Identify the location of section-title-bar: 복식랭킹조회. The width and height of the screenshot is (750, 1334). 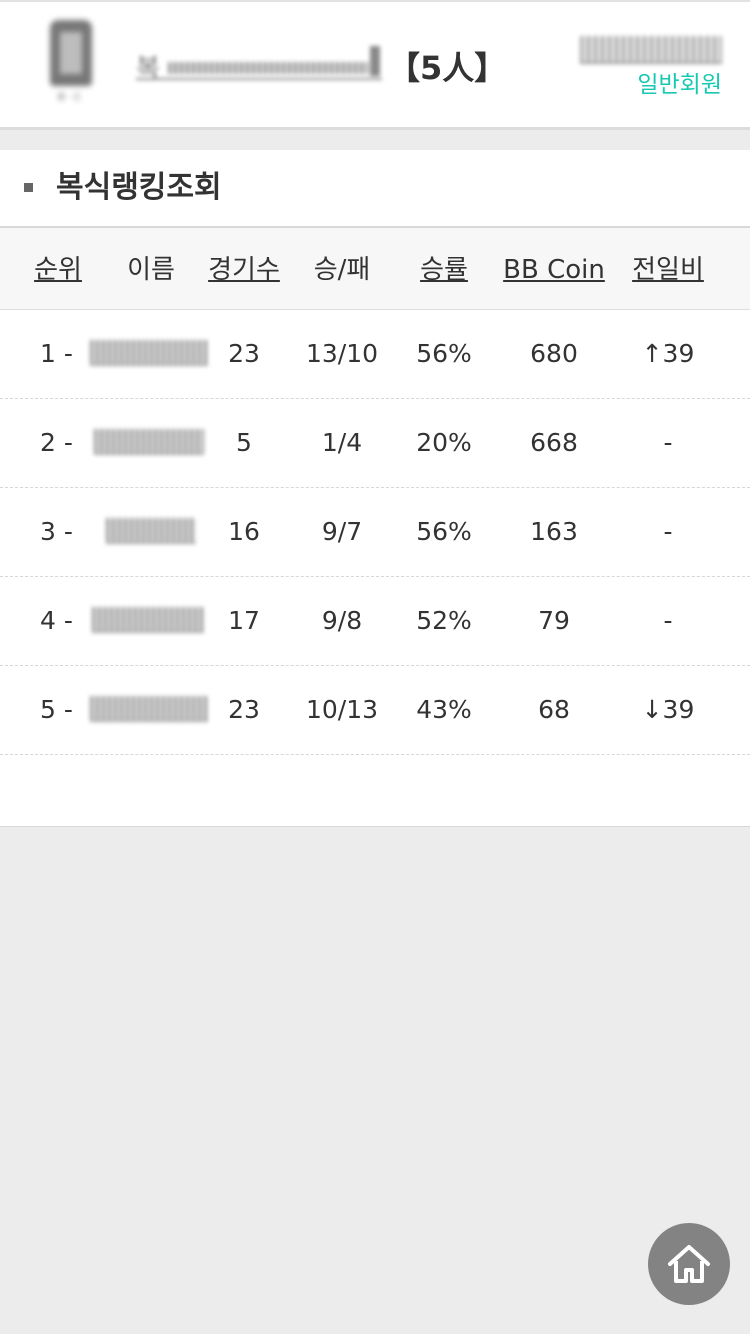
(375, 189).